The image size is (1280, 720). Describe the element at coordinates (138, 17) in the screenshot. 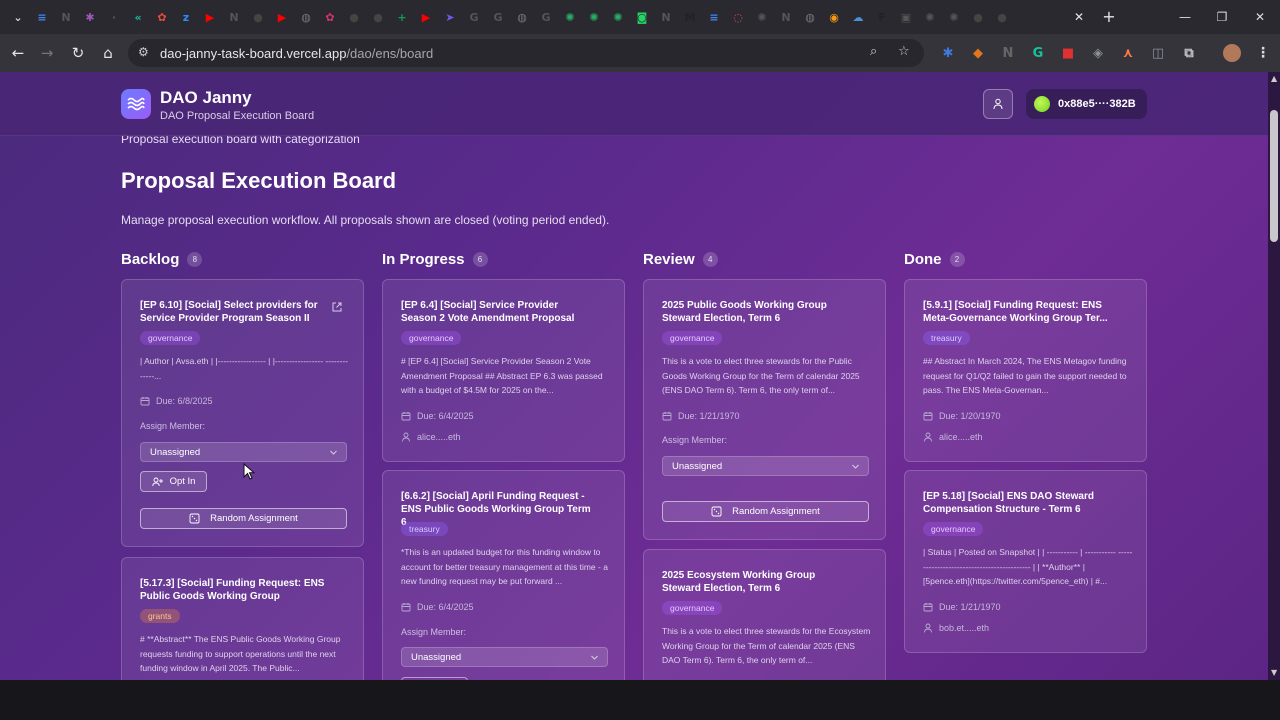

I see `leaf-icon: «` at that location.